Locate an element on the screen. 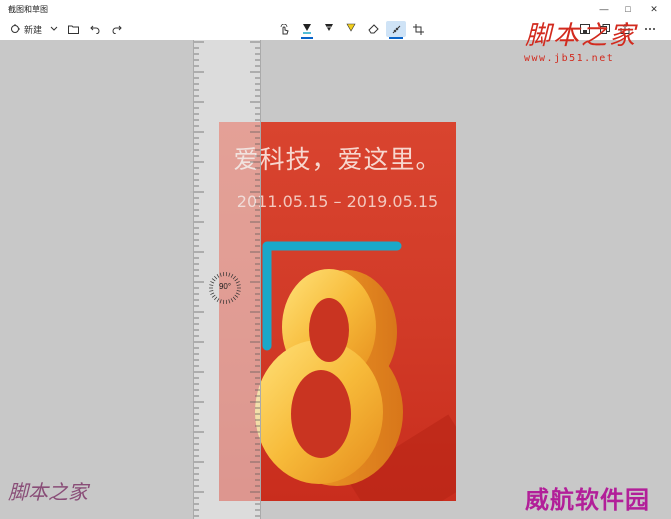 The width and height of the screenshot is (671, 519). ruler-icon is located at coordinates (396, 29).